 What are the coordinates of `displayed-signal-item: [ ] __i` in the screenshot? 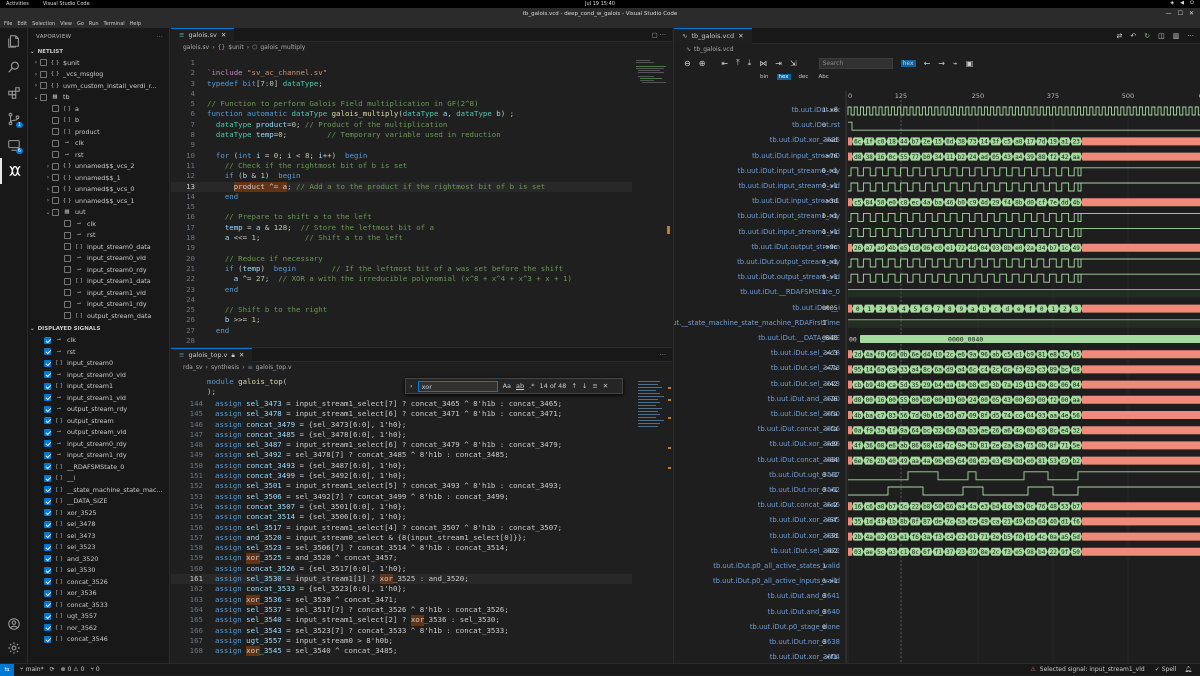 It's located at (98, 479).